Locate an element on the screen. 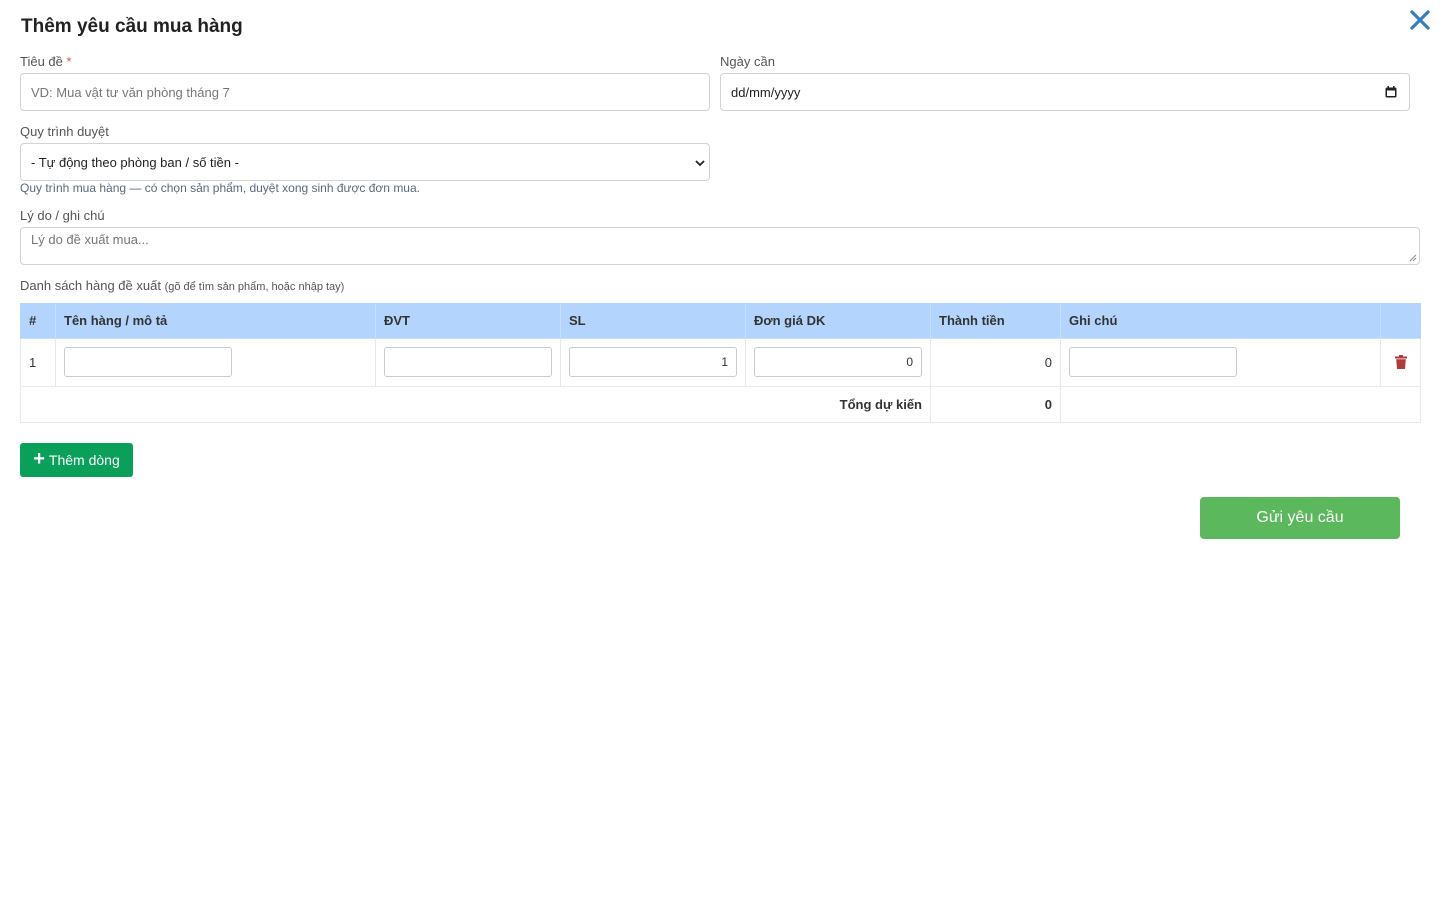  title-input-placeholder: VD: Mua vật tư văn phòng tháng 7 is located at coordinates (130, 92).